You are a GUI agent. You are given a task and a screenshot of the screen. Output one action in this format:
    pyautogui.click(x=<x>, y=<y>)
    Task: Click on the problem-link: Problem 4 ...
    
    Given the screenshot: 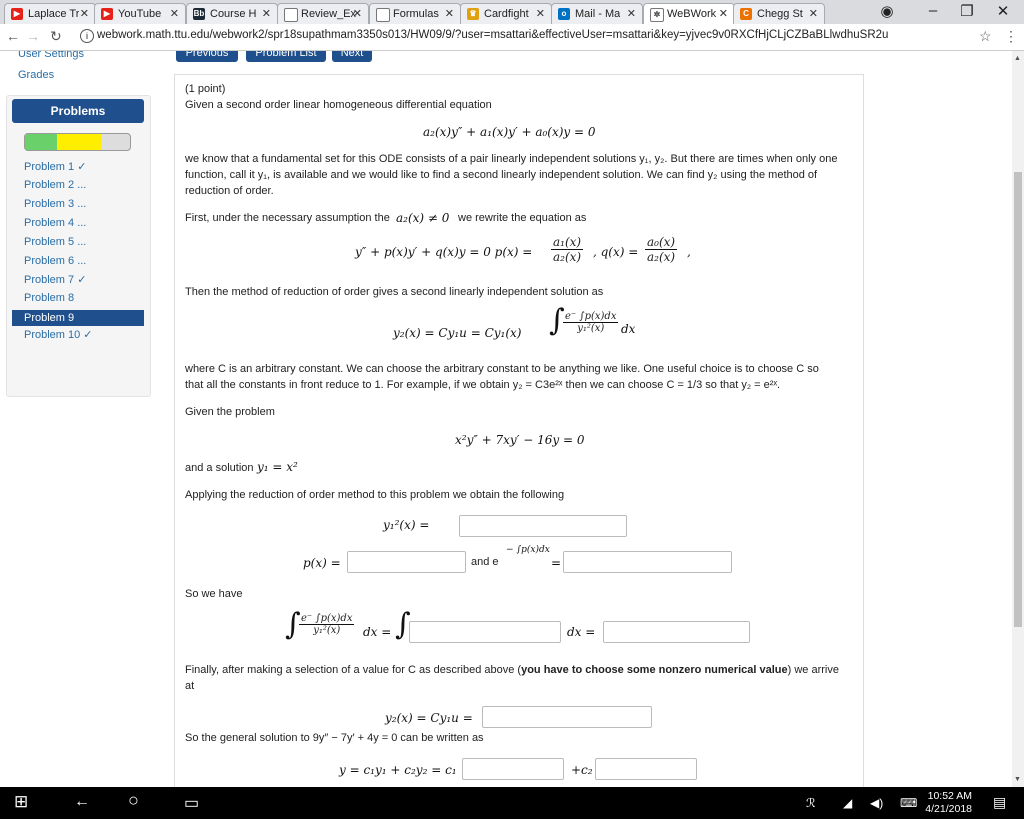 What is the action you would take?
    pyautogui.click(x=55, y=223)
    